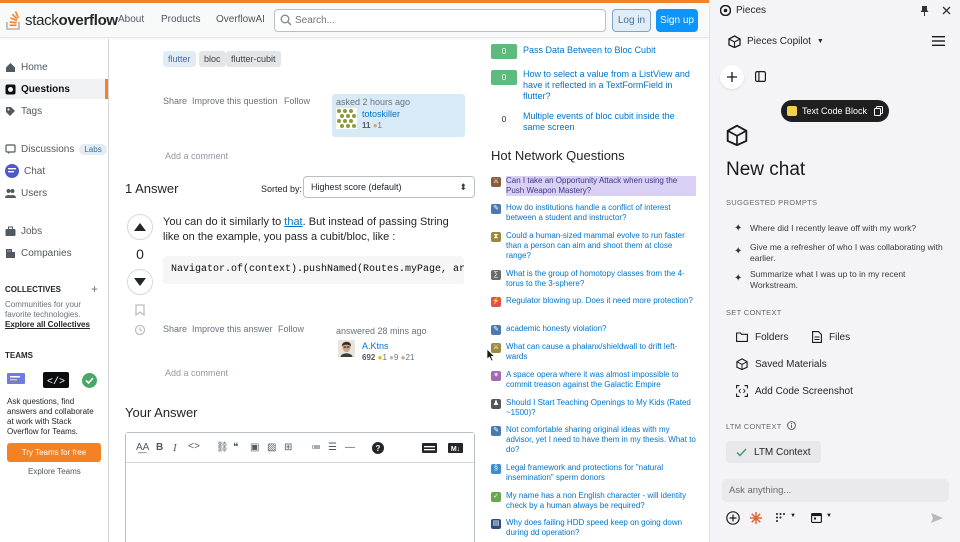 This screenshot has width=960, height=542. I want to click on snippet-icon: ▣, so click(254, 447).